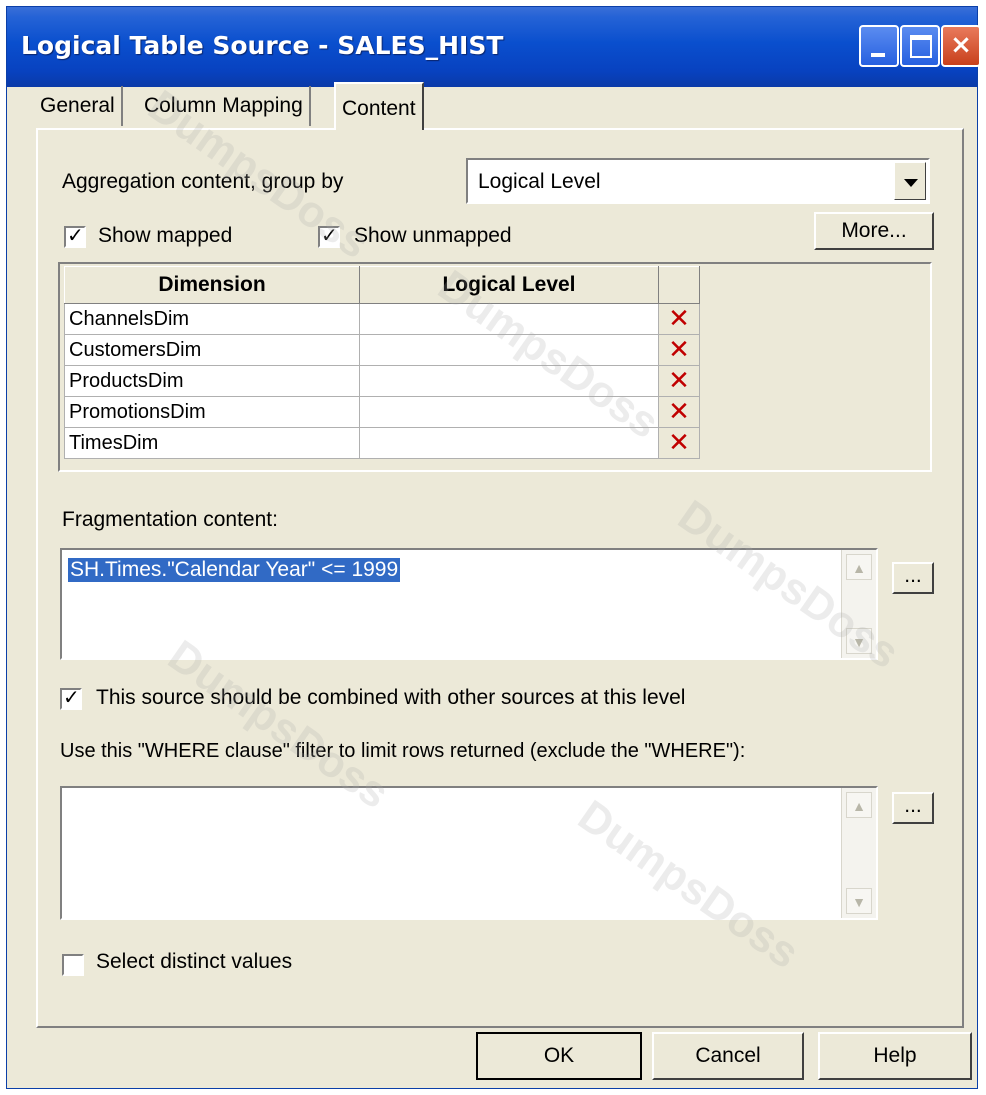 The height and width of the screenshot is (1095, 986). Describe the element at coordinates (212, 443) in the screenshot. I see `dimension-cell: TimesDim` at that location.